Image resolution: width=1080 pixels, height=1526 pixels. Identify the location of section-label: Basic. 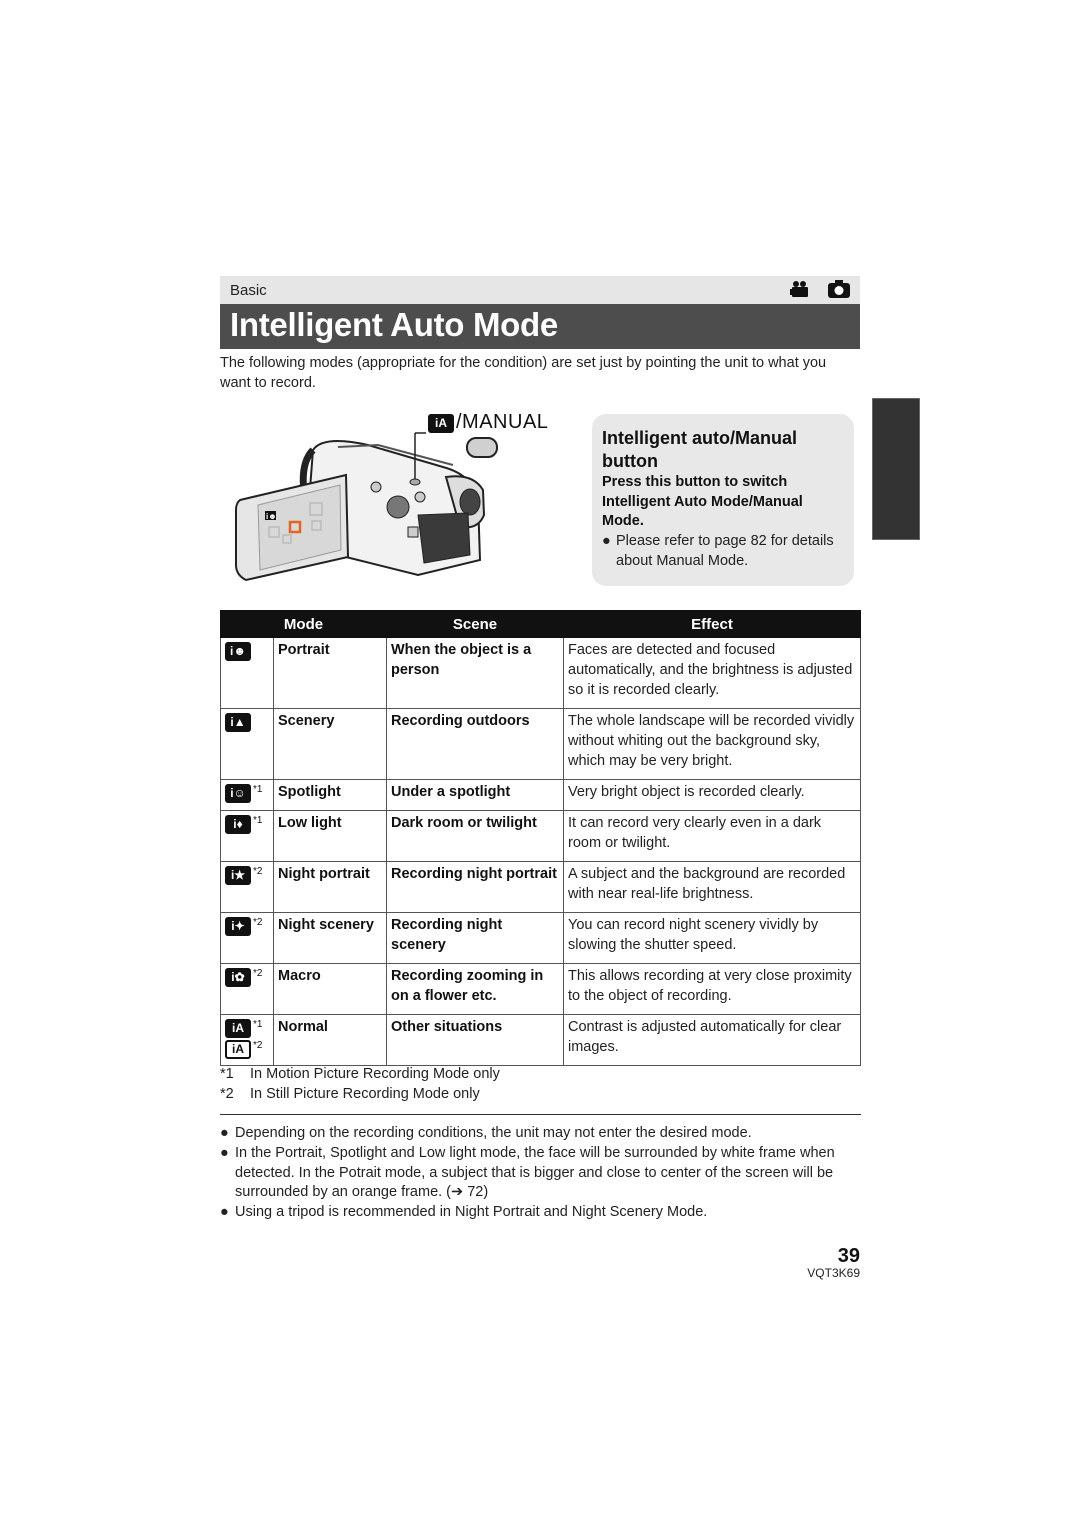
(248, 290).